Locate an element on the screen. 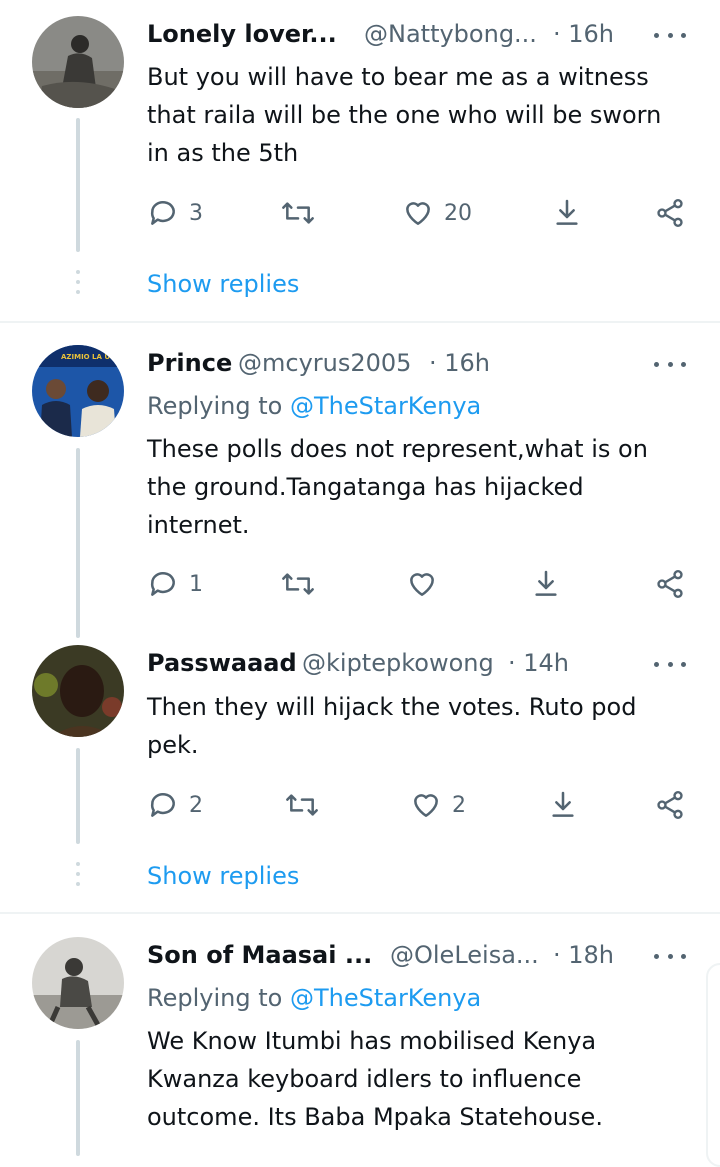  compose-card-edge is located at coordinates (713, 1065).